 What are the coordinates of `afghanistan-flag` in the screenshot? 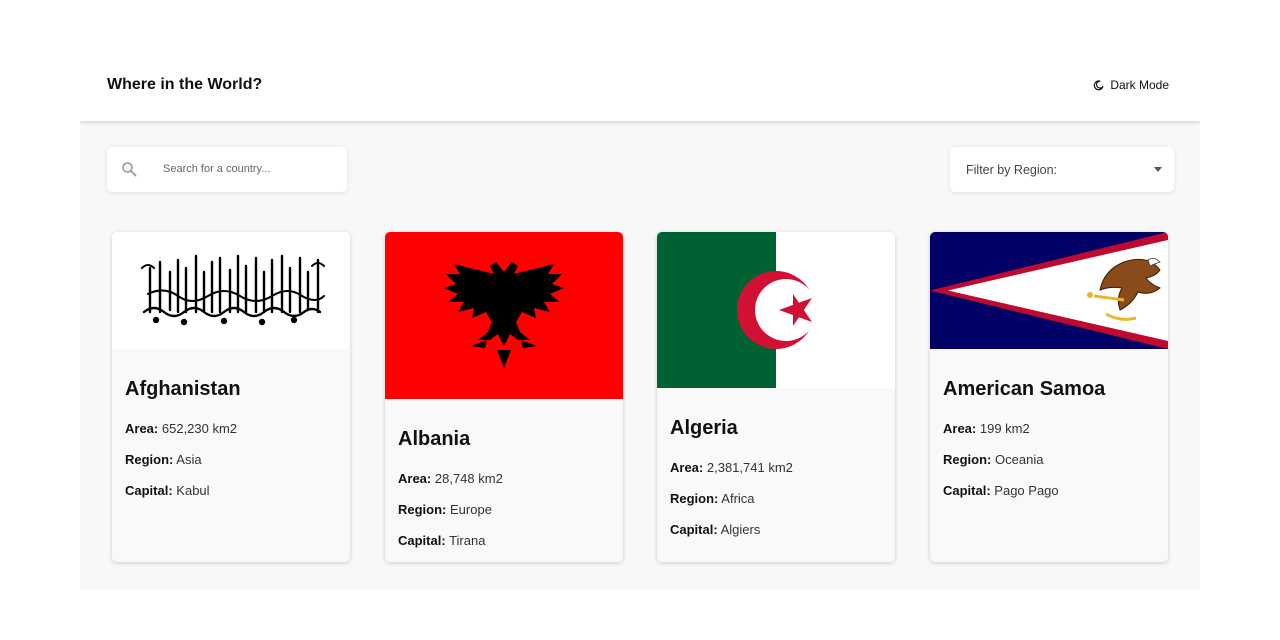 It's located at (231, 290).